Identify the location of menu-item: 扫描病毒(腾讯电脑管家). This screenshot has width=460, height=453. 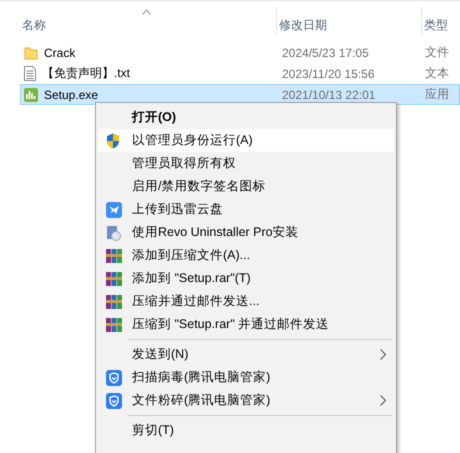
(246, 377).